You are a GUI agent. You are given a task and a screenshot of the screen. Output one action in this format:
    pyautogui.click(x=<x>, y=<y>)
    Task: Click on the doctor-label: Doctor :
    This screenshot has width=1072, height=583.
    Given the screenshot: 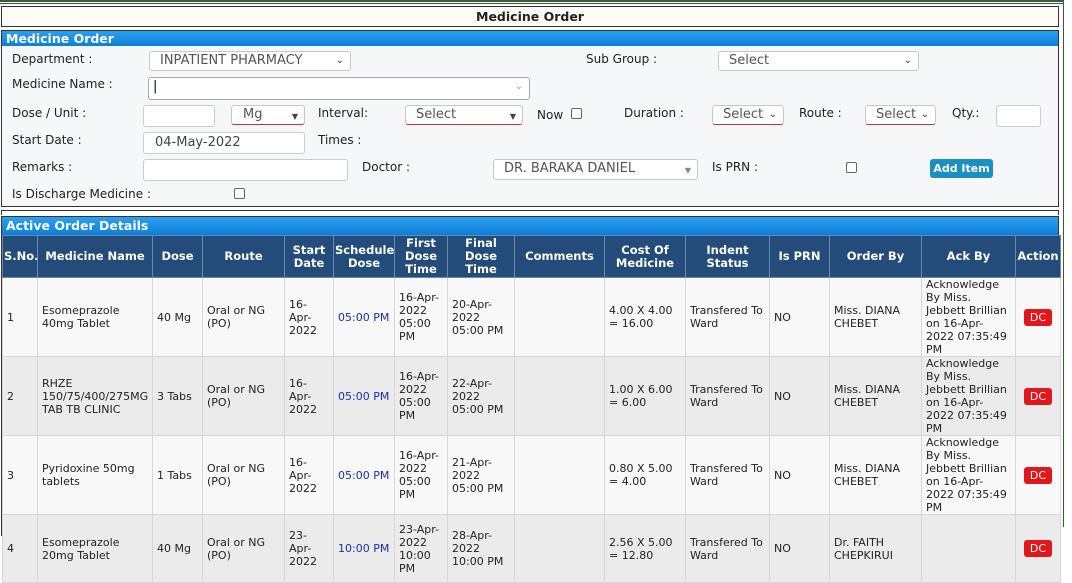 What is the action you would take?
    pyautogui.click(x=386, y=167)
    